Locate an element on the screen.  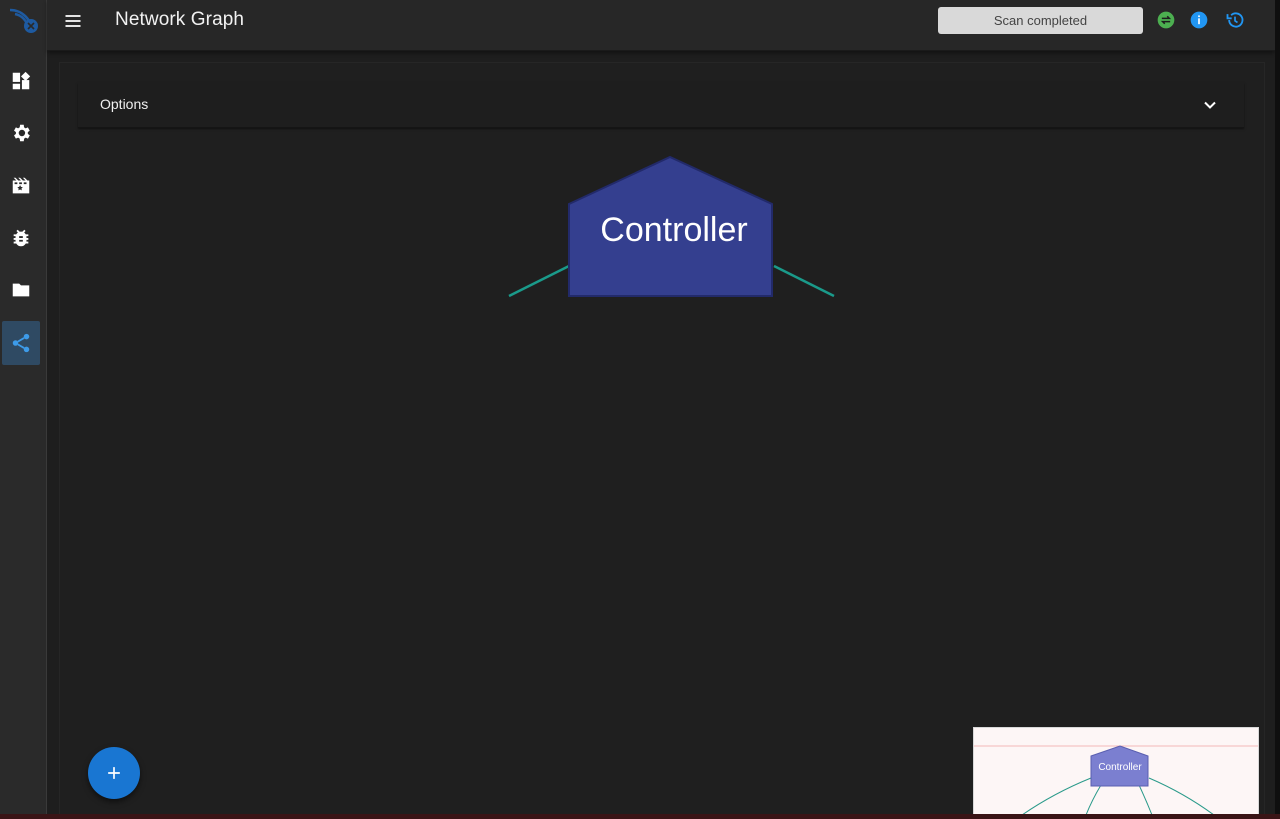
side-navigation is located at coordinates (23, 407).